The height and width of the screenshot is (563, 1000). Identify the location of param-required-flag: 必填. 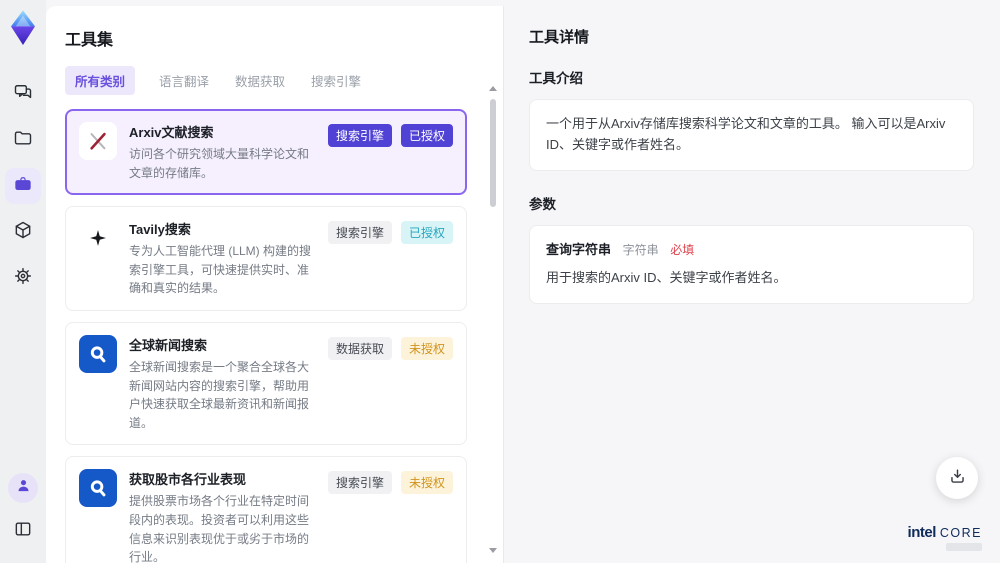
(682, 249).